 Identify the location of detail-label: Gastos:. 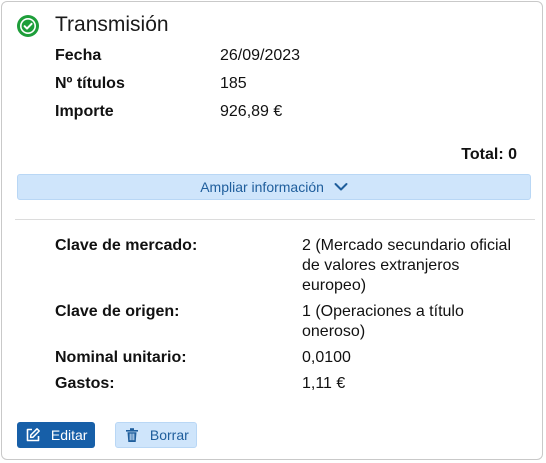
(85, 383).